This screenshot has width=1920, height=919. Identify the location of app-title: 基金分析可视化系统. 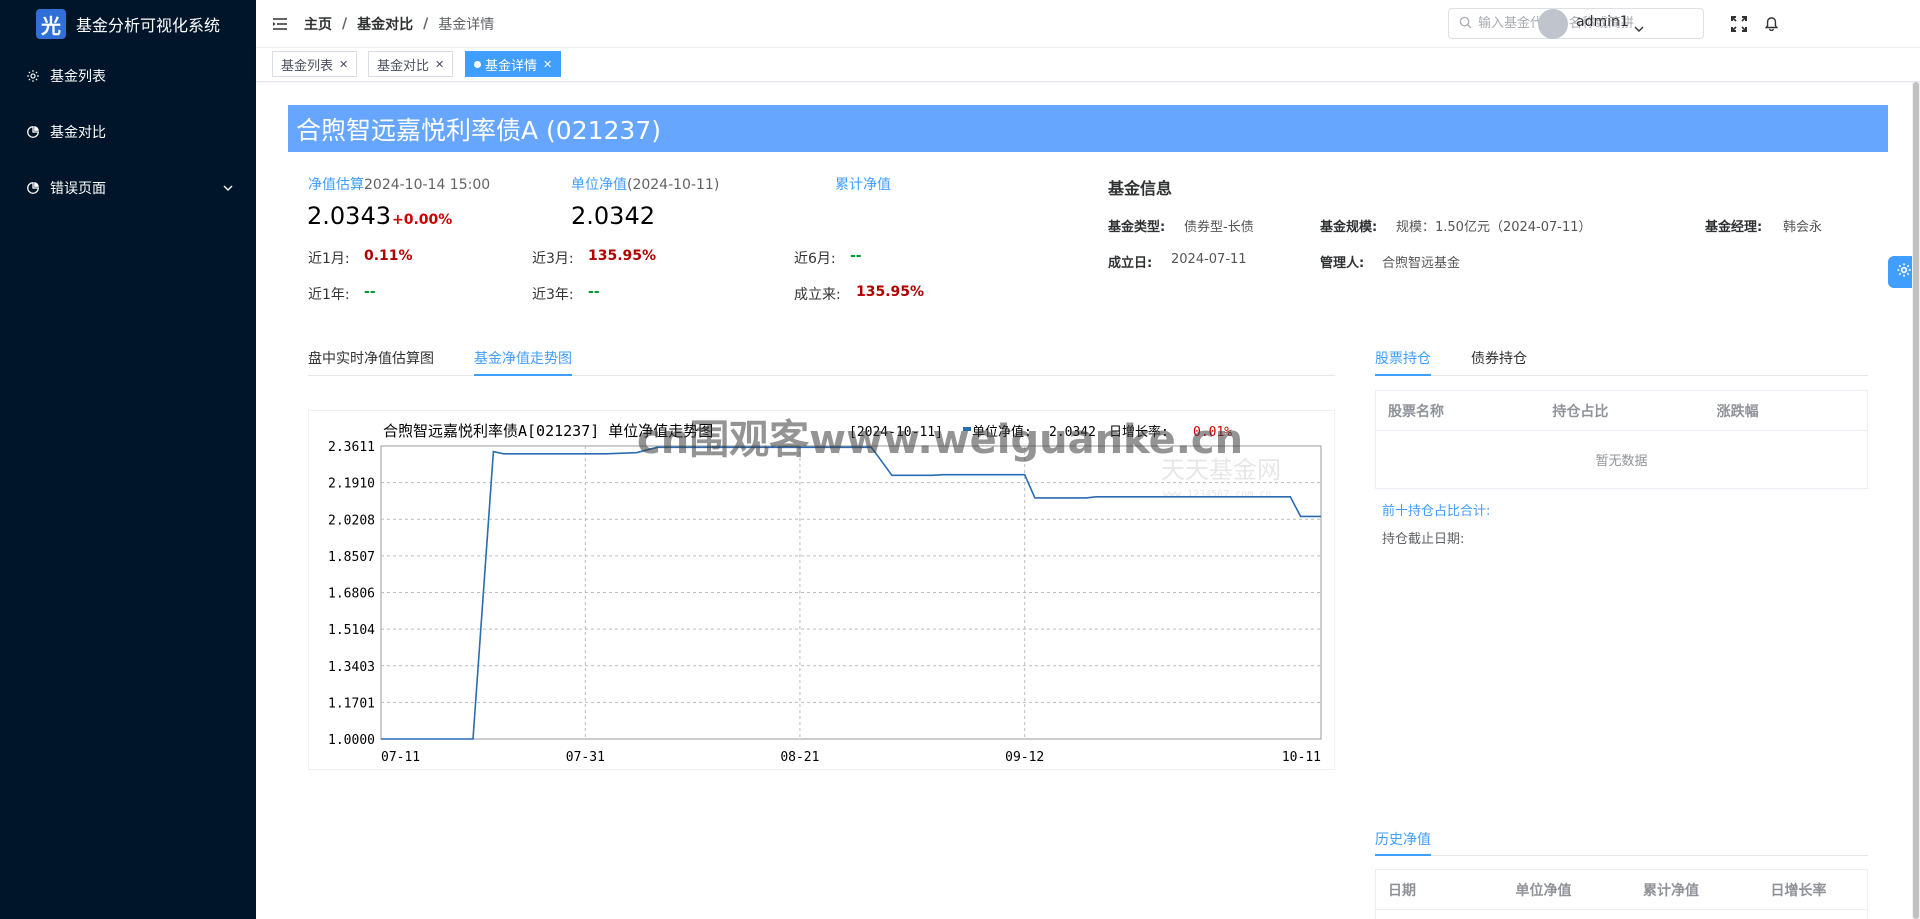
(148, 25).